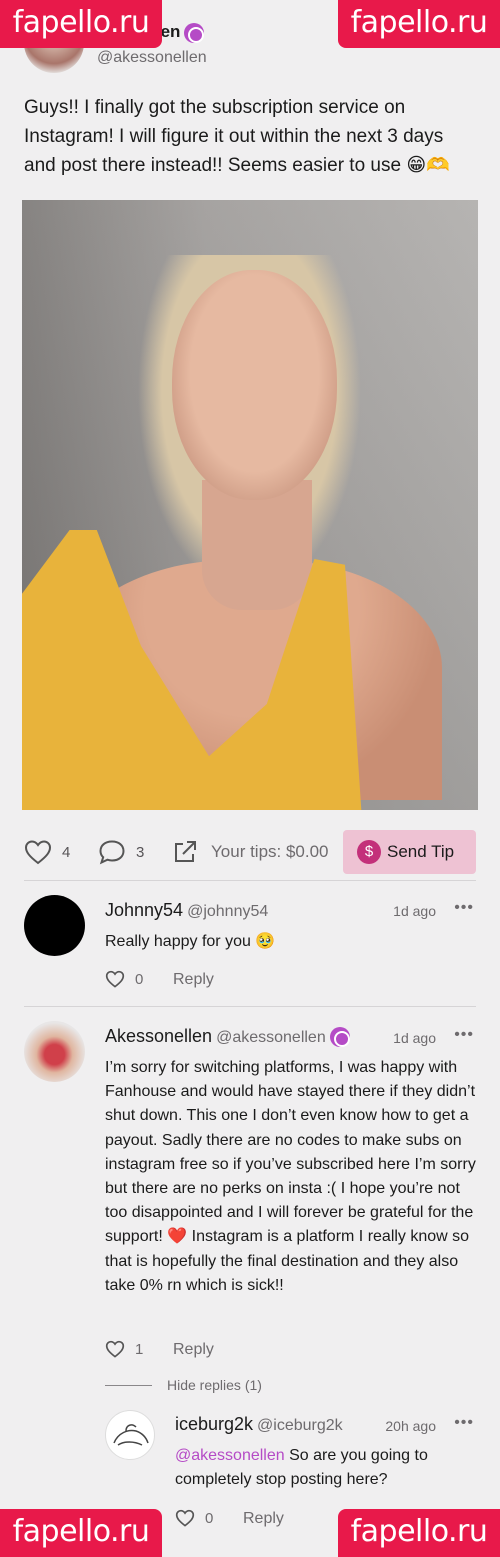 This screenshot has width=500, height=1557. Describe the element at coordinates (186, 910) in the screenshot. I see `comment-author: Johnny54 @johnny54` at that location.